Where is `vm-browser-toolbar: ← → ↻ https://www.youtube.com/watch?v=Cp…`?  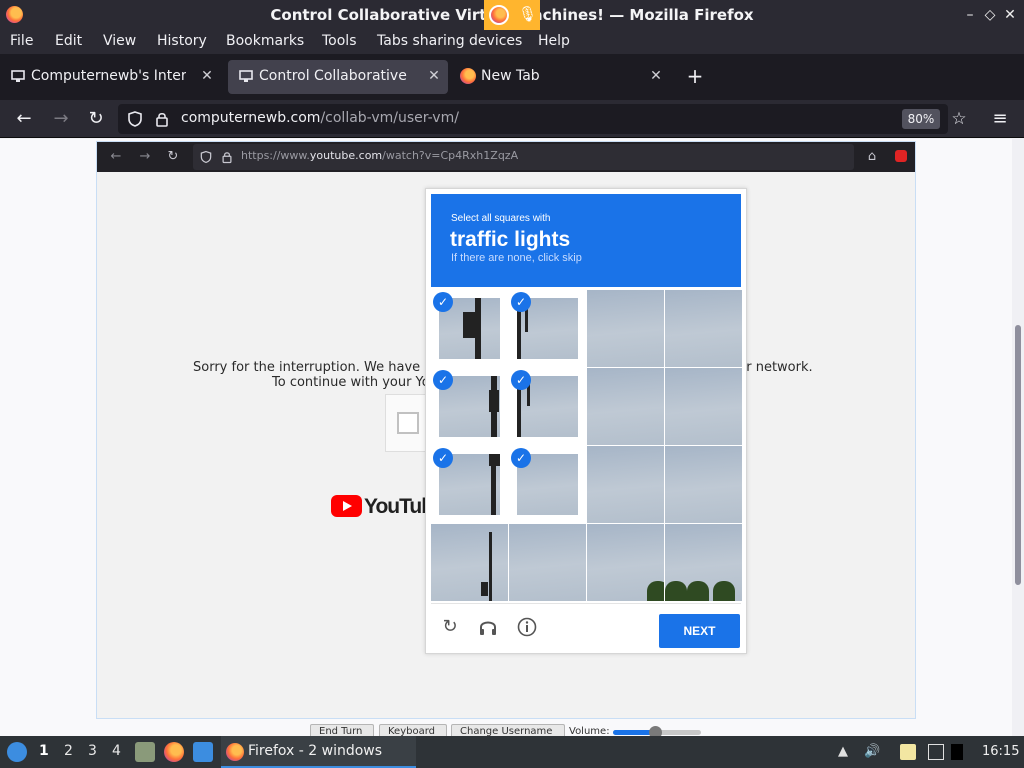
vm-browser-toolbar: ← → ↻ https://www.youtube.com/watch?v=Cp… is located at coordinates (506, 157).